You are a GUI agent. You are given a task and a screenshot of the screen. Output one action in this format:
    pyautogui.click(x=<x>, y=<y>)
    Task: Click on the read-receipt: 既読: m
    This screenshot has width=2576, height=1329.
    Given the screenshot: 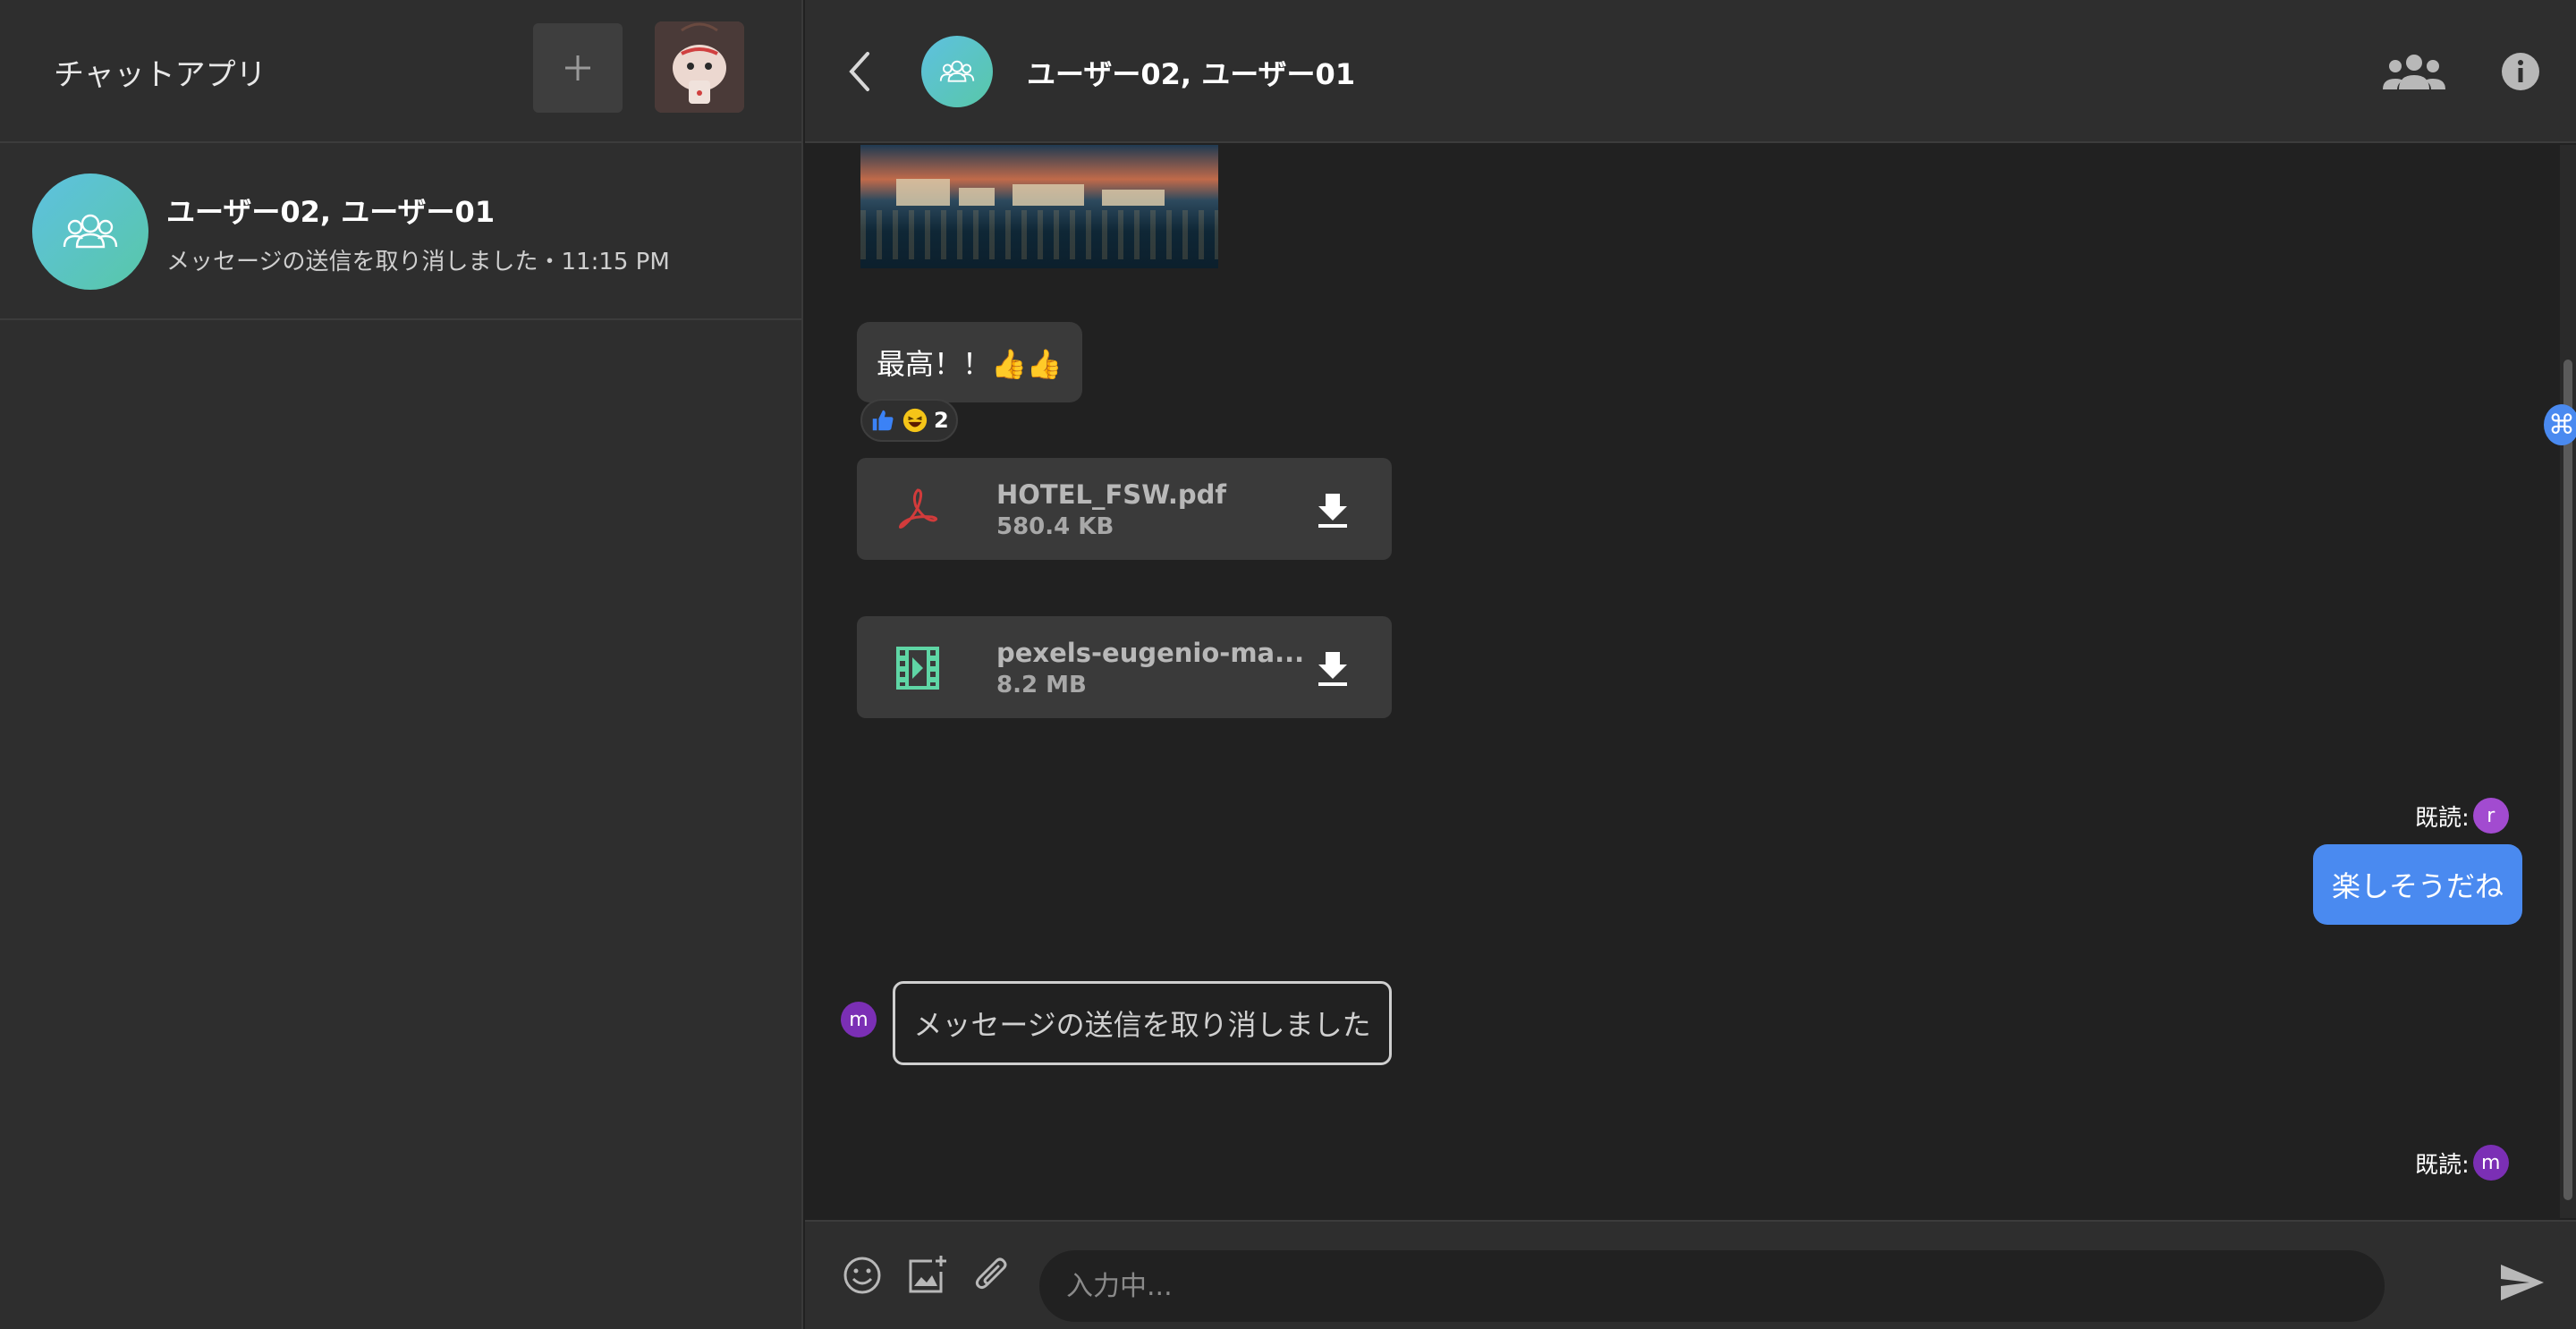 What is the action you would take?
    pyautogui.click(x=2462, y=1163)
    